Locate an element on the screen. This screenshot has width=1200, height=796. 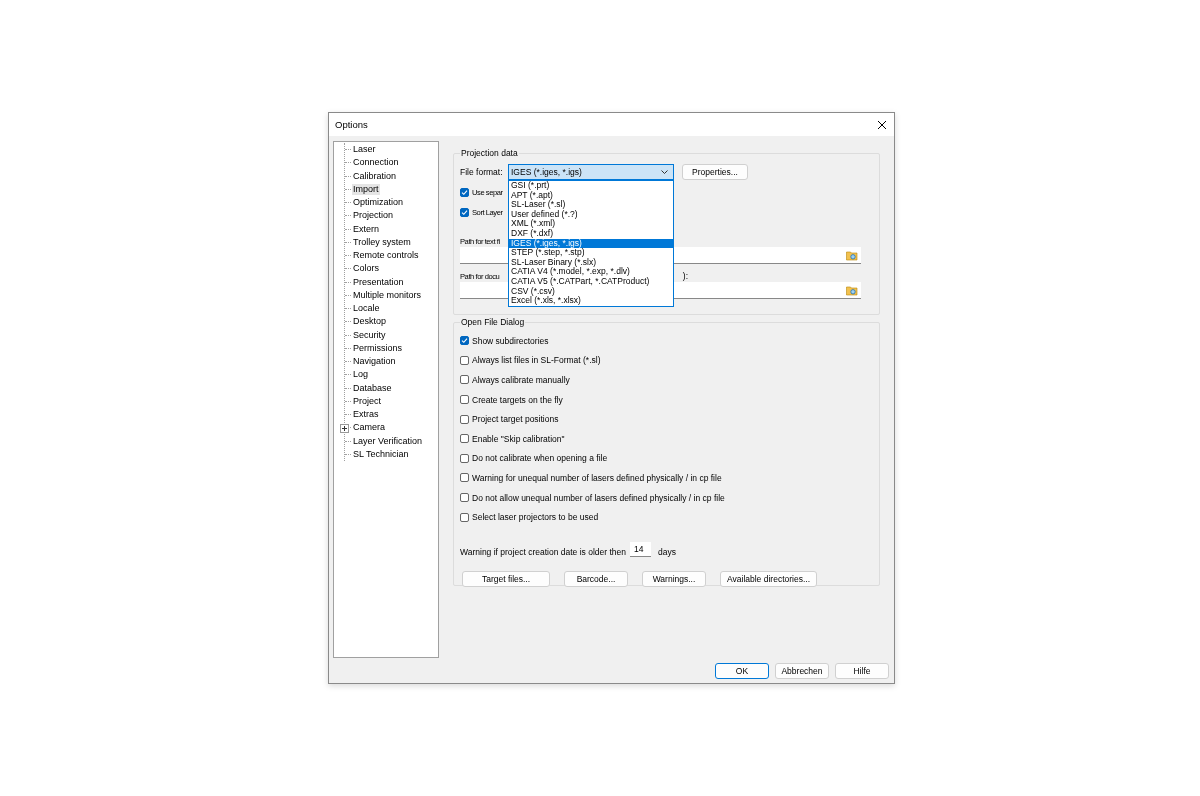
checkbox-label: Project target positions is located at coordinates (515, 419).